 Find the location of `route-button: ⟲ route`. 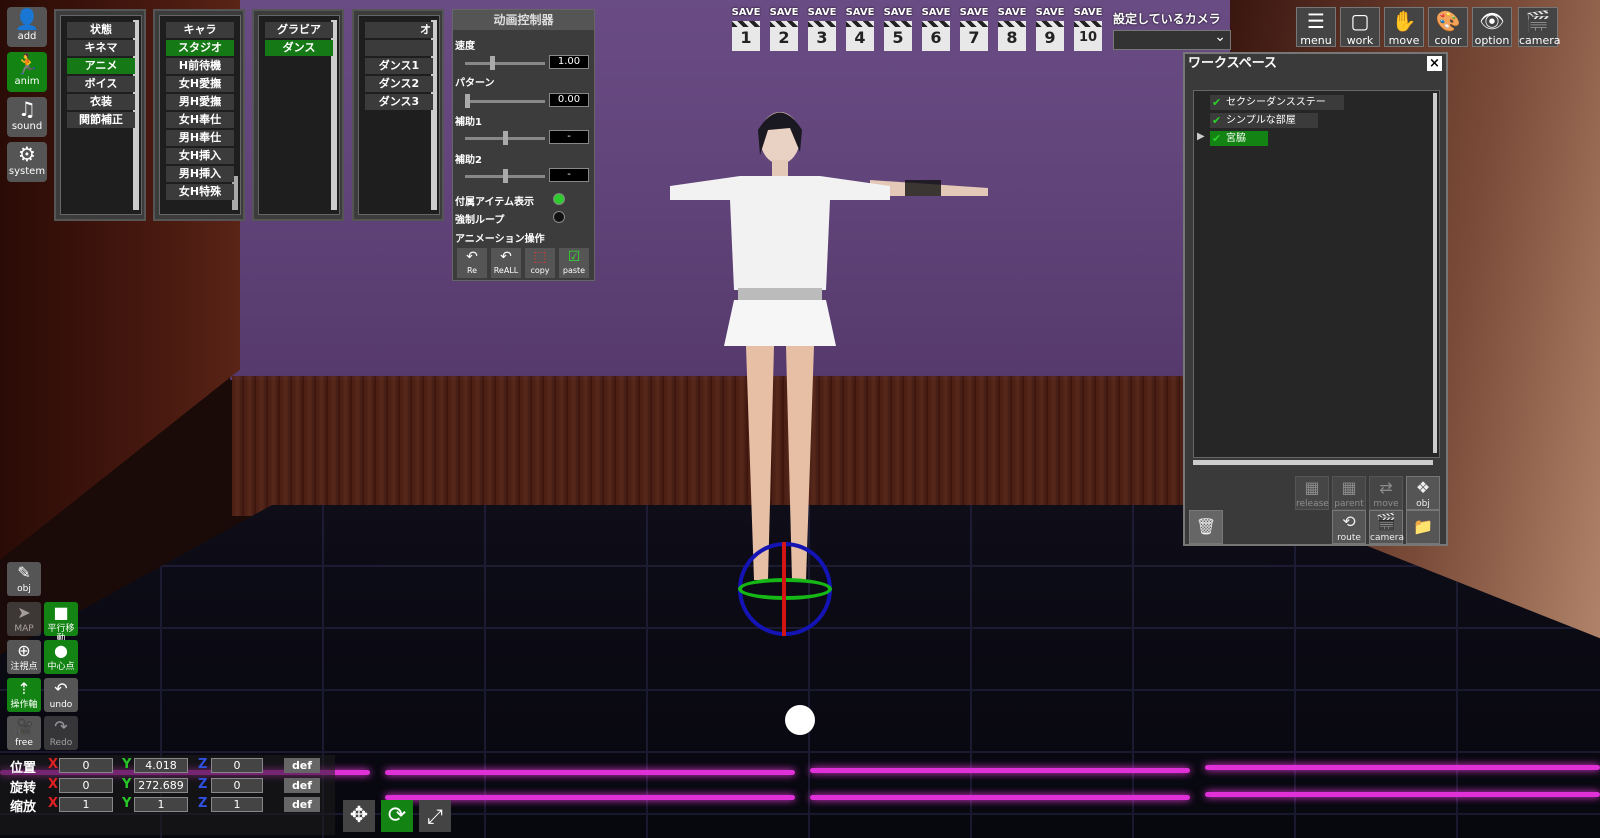

route-button: ⟲ route is located at coordinates (1349, 527).